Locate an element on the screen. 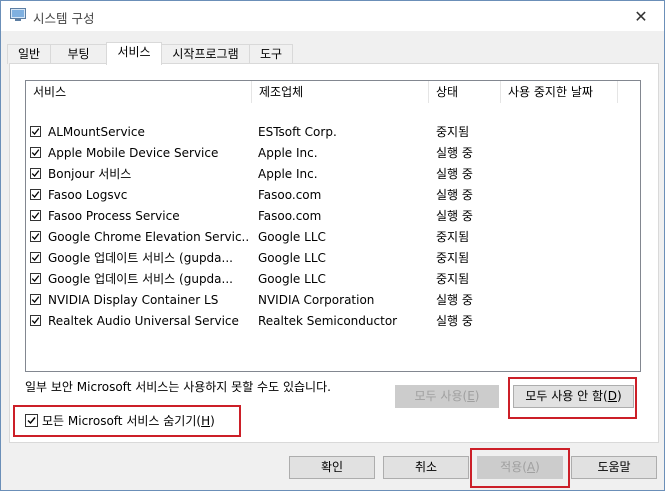 The width and height of the screenshot is (665, 491). enable-all-button: 모두 사용(E) is located at coordinates (447, 396).